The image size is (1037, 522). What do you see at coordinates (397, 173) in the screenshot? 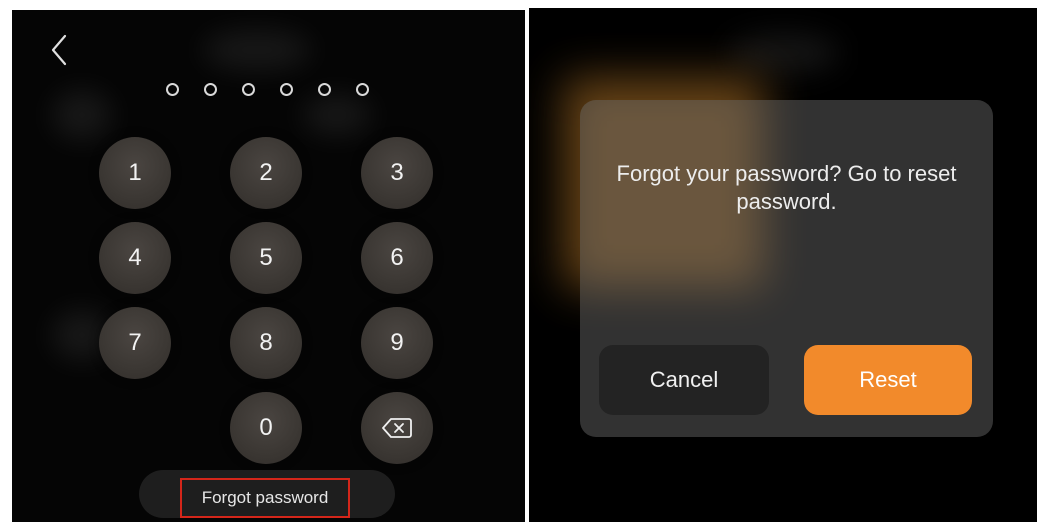
I see `key-3: 3` at bounding box center [397, 173].